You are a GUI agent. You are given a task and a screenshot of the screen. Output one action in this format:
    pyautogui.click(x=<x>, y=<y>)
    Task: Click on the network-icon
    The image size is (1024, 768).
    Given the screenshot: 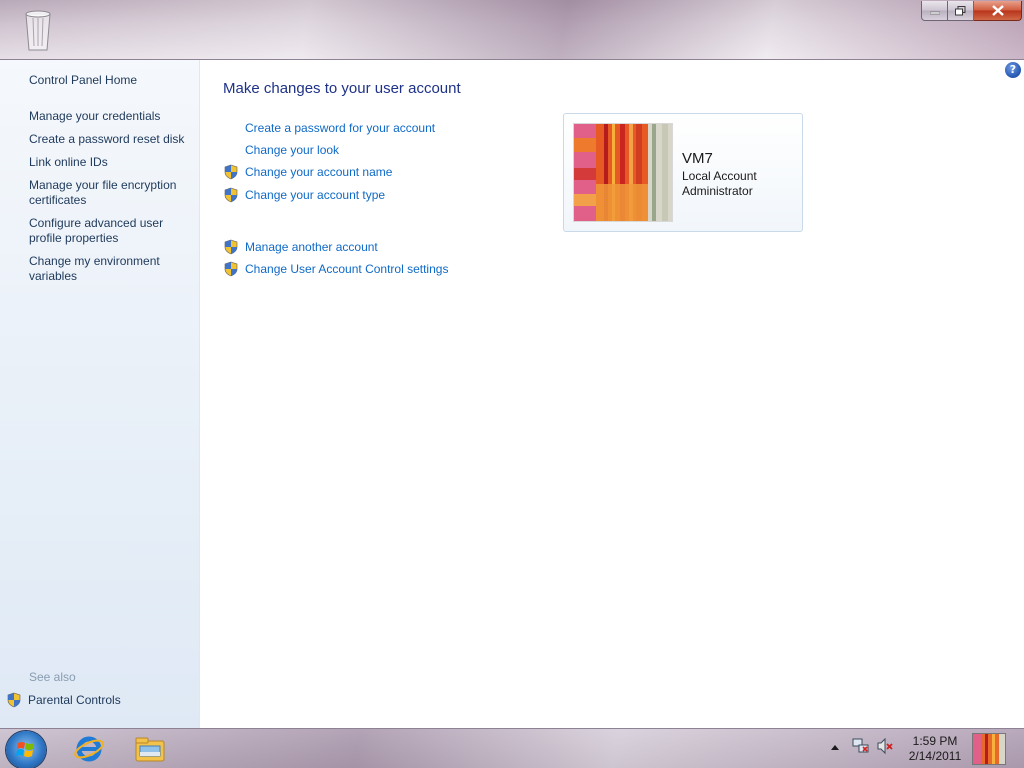 What is the action you would take?
    pyautogui.click(x=860, y=745)
    